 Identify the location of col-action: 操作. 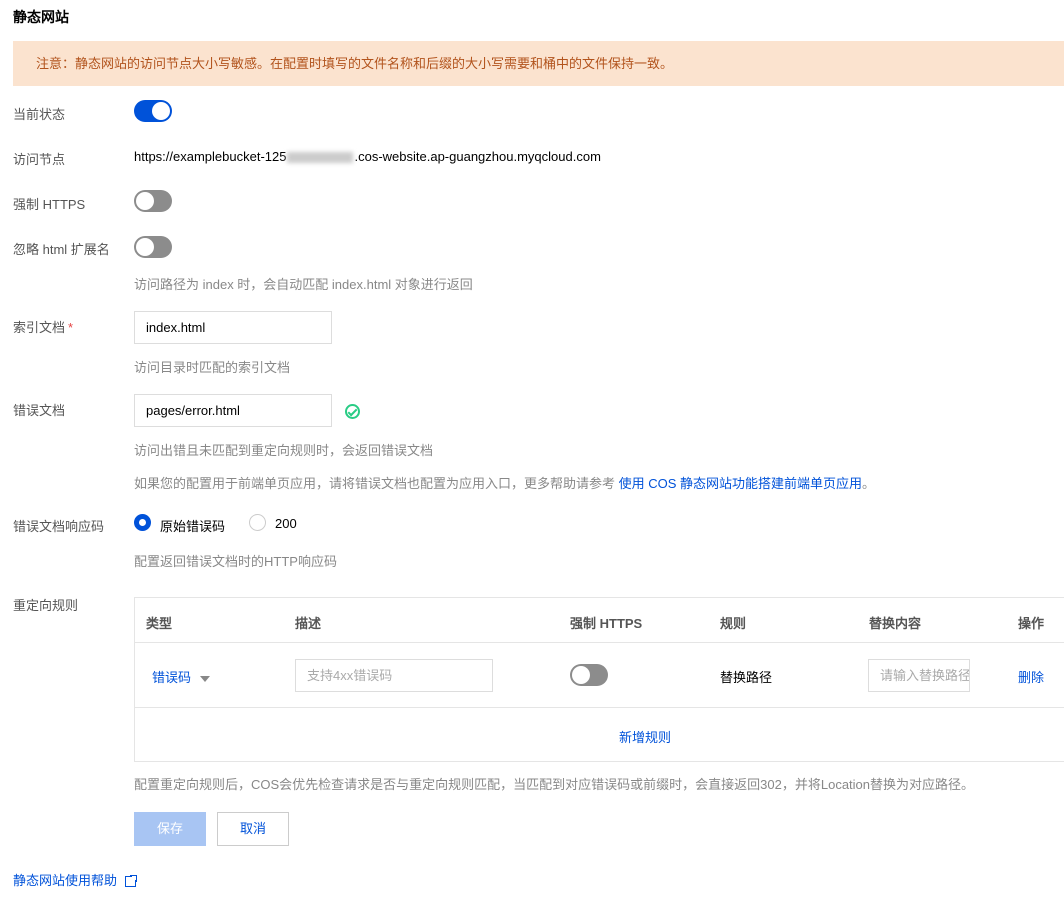
(1031, 623).